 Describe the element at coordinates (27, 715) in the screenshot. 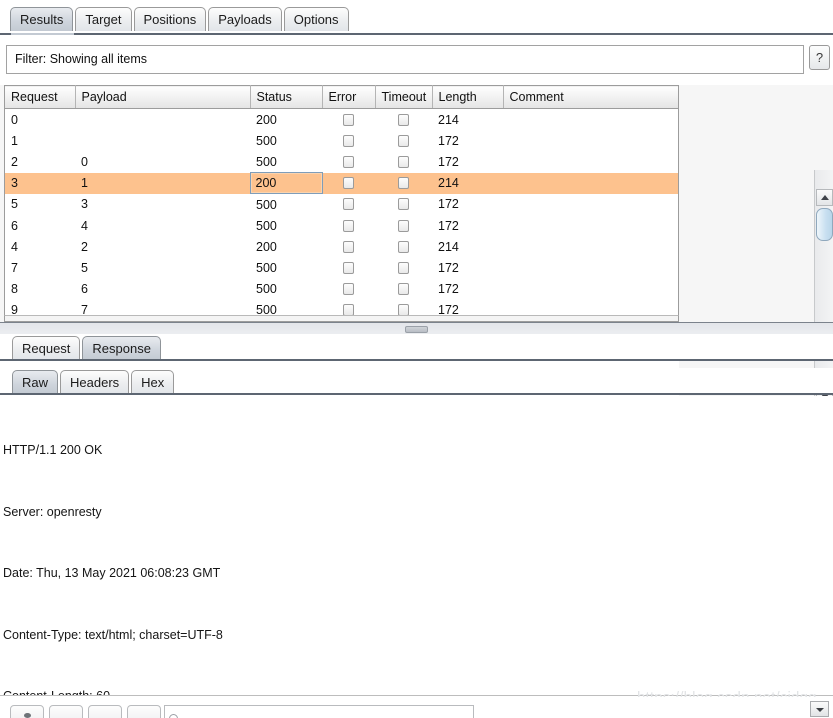

I see `circle-icon` at that location.